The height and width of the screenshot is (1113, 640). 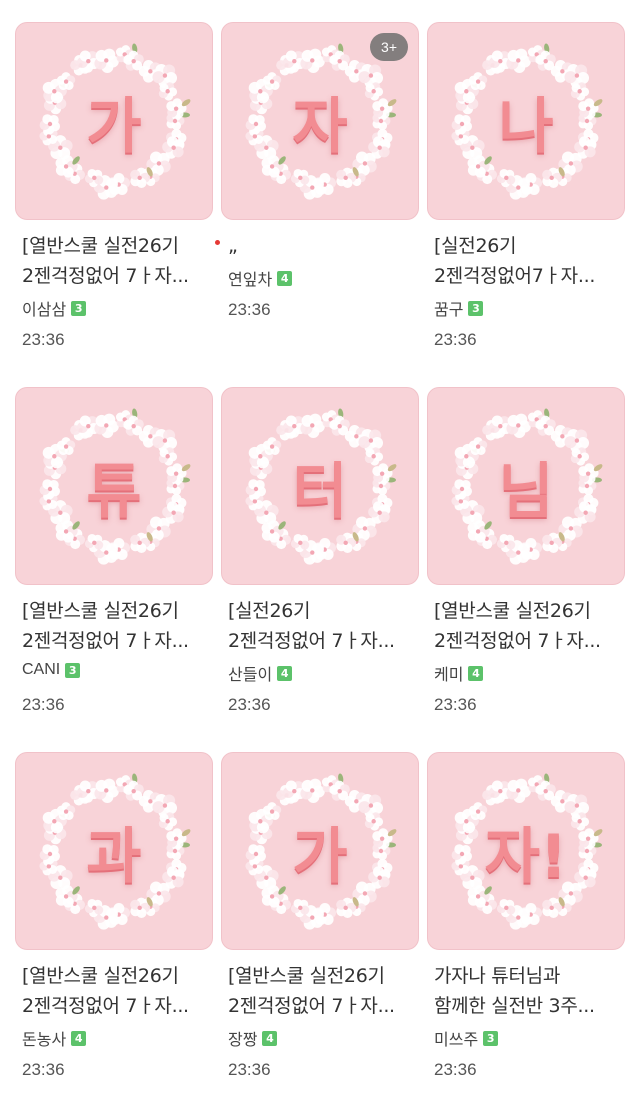 I want to click on post-title: „, so click(x=323, y=246).